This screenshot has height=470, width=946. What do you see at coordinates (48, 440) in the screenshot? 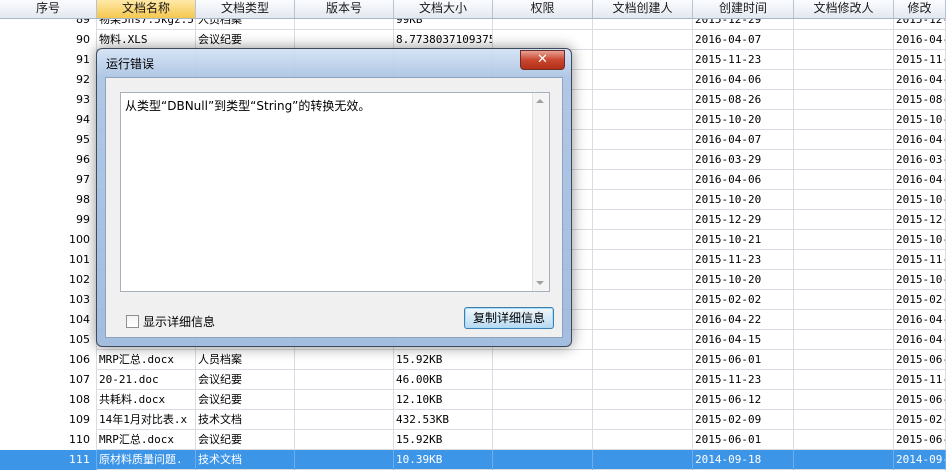
I see `cell-number: 110` at bounding box center [48, 440].